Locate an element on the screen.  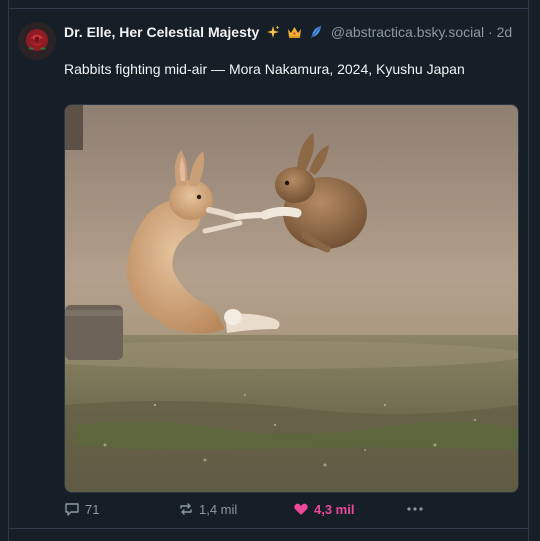
reply-button: 71 is located at coordinates (81, 509).